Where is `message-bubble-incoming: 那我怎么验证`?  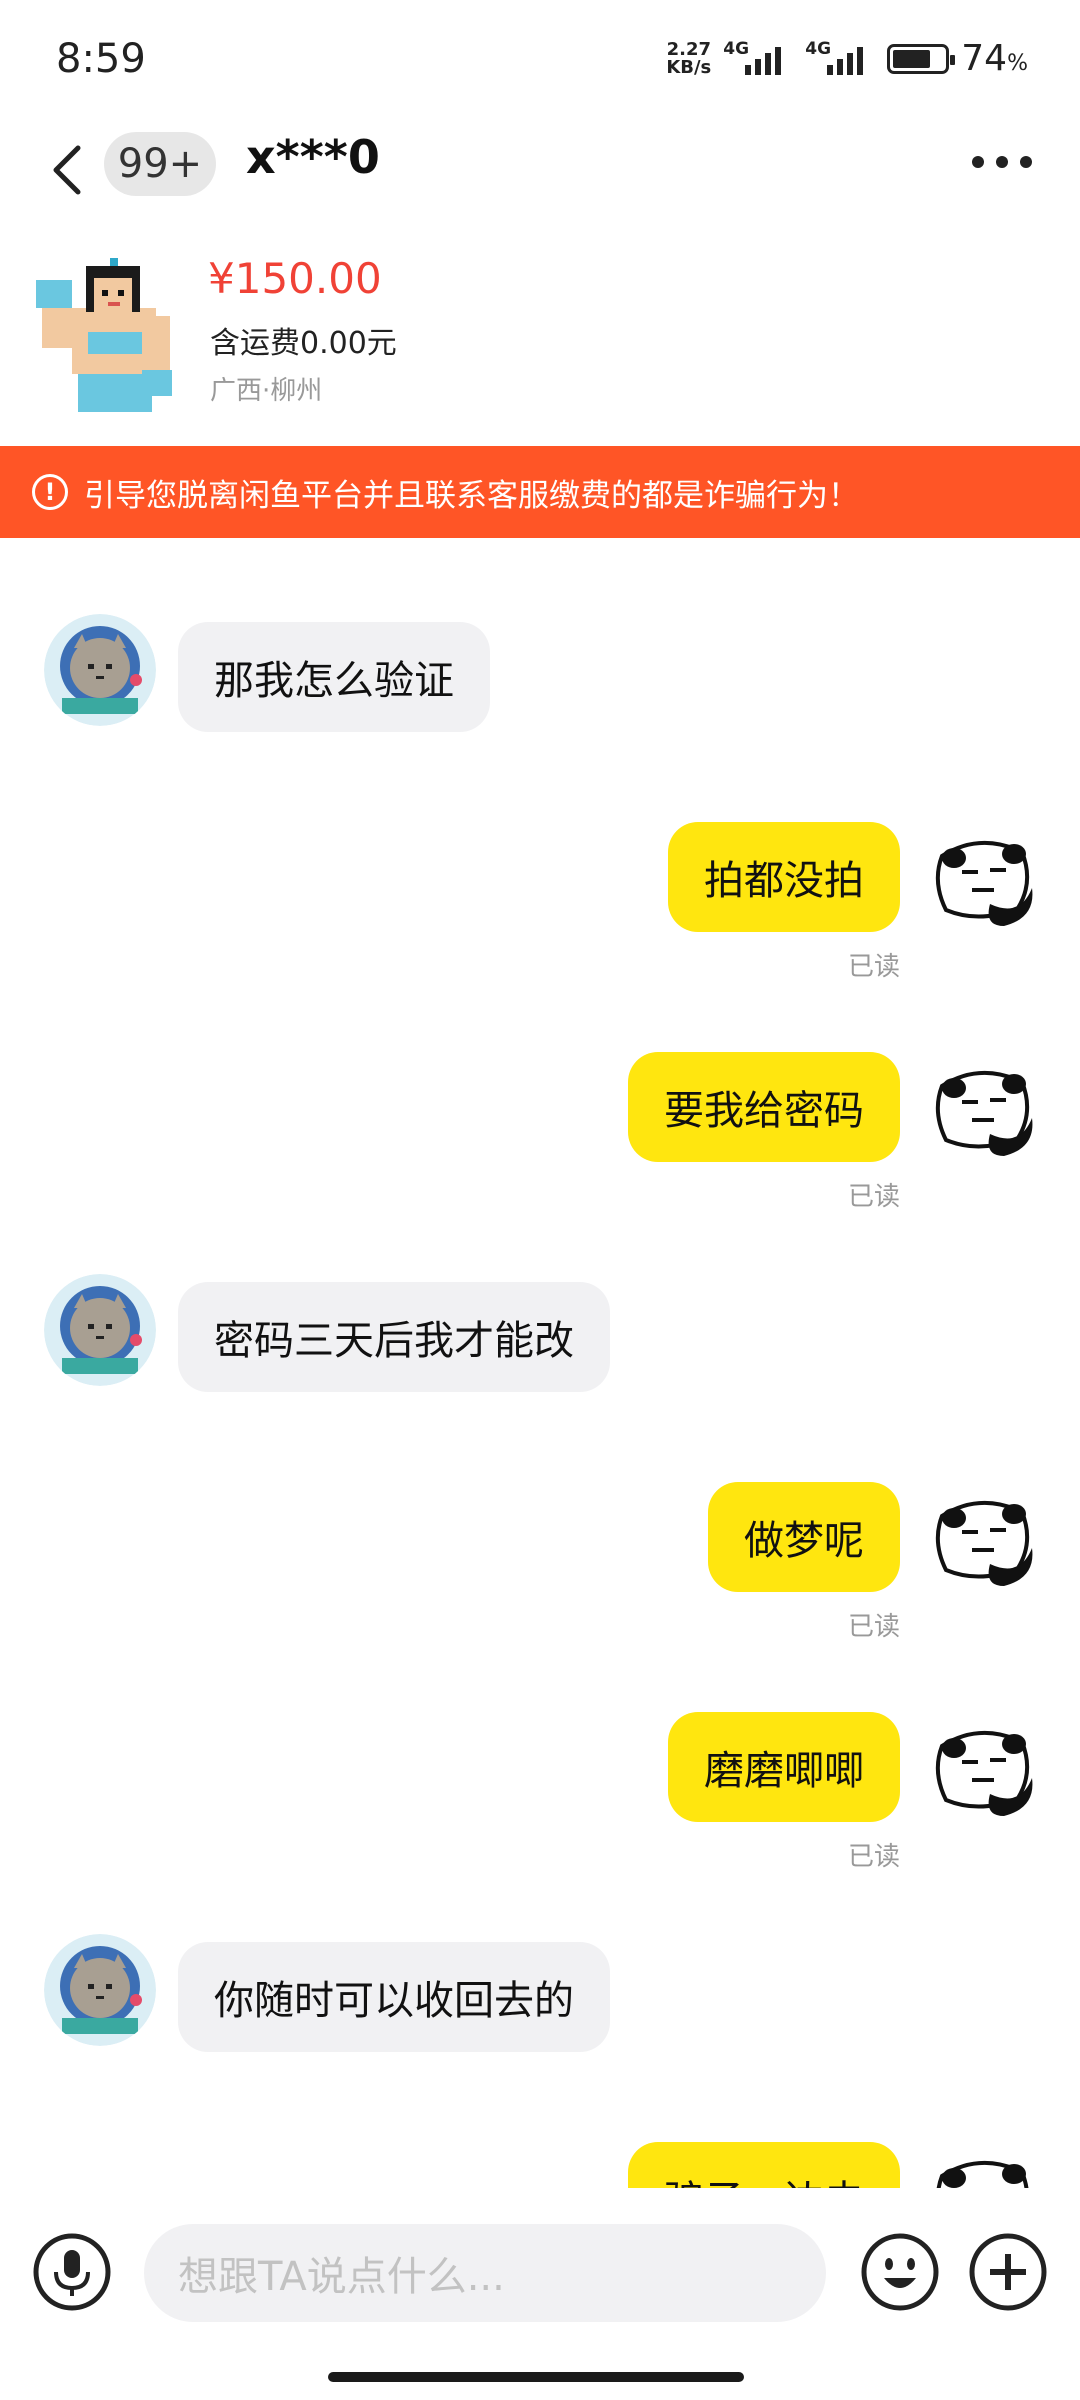 message-bubble-incoming: 那我怎么验证 is located at coordinates (334, 677).